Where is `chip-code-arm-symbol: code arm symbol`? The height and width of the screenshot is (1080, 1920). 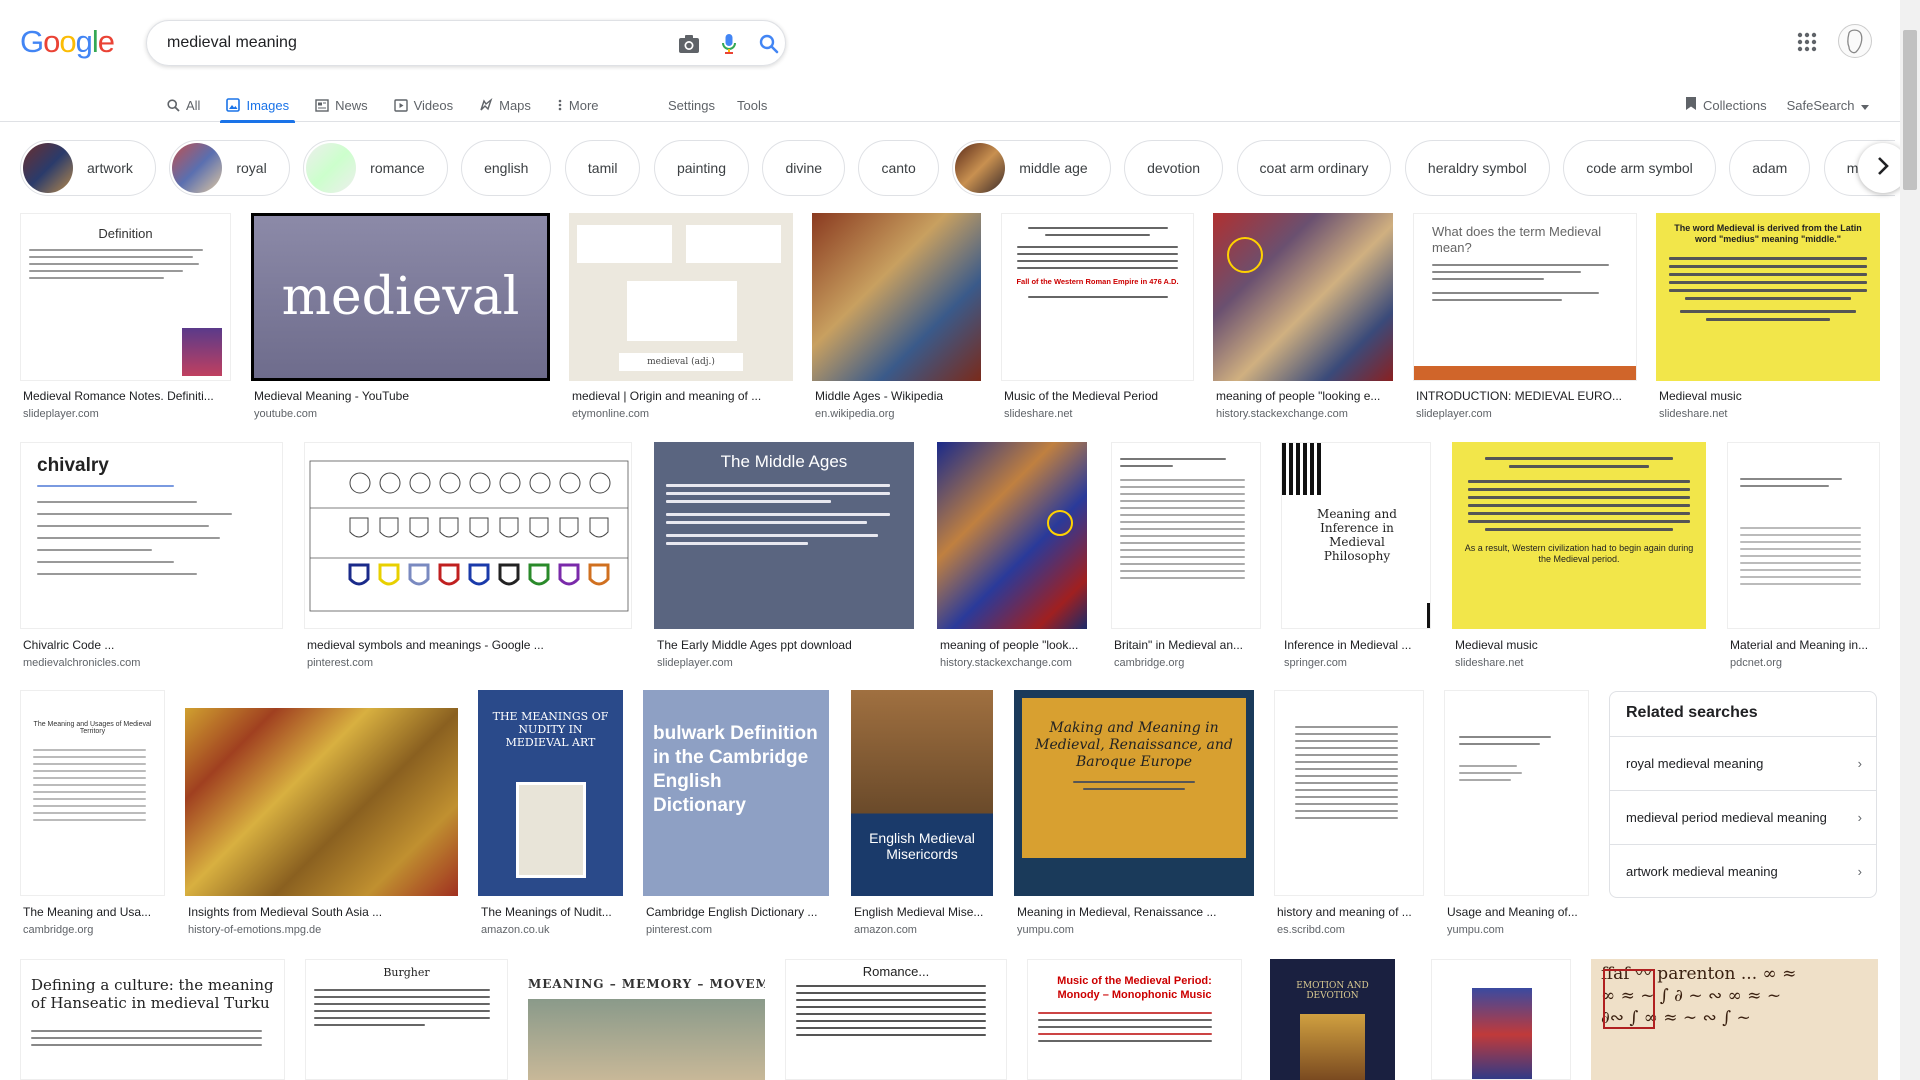
chip-code-arm-symbol: code arm symbol is located at coordinates (1639, 168).